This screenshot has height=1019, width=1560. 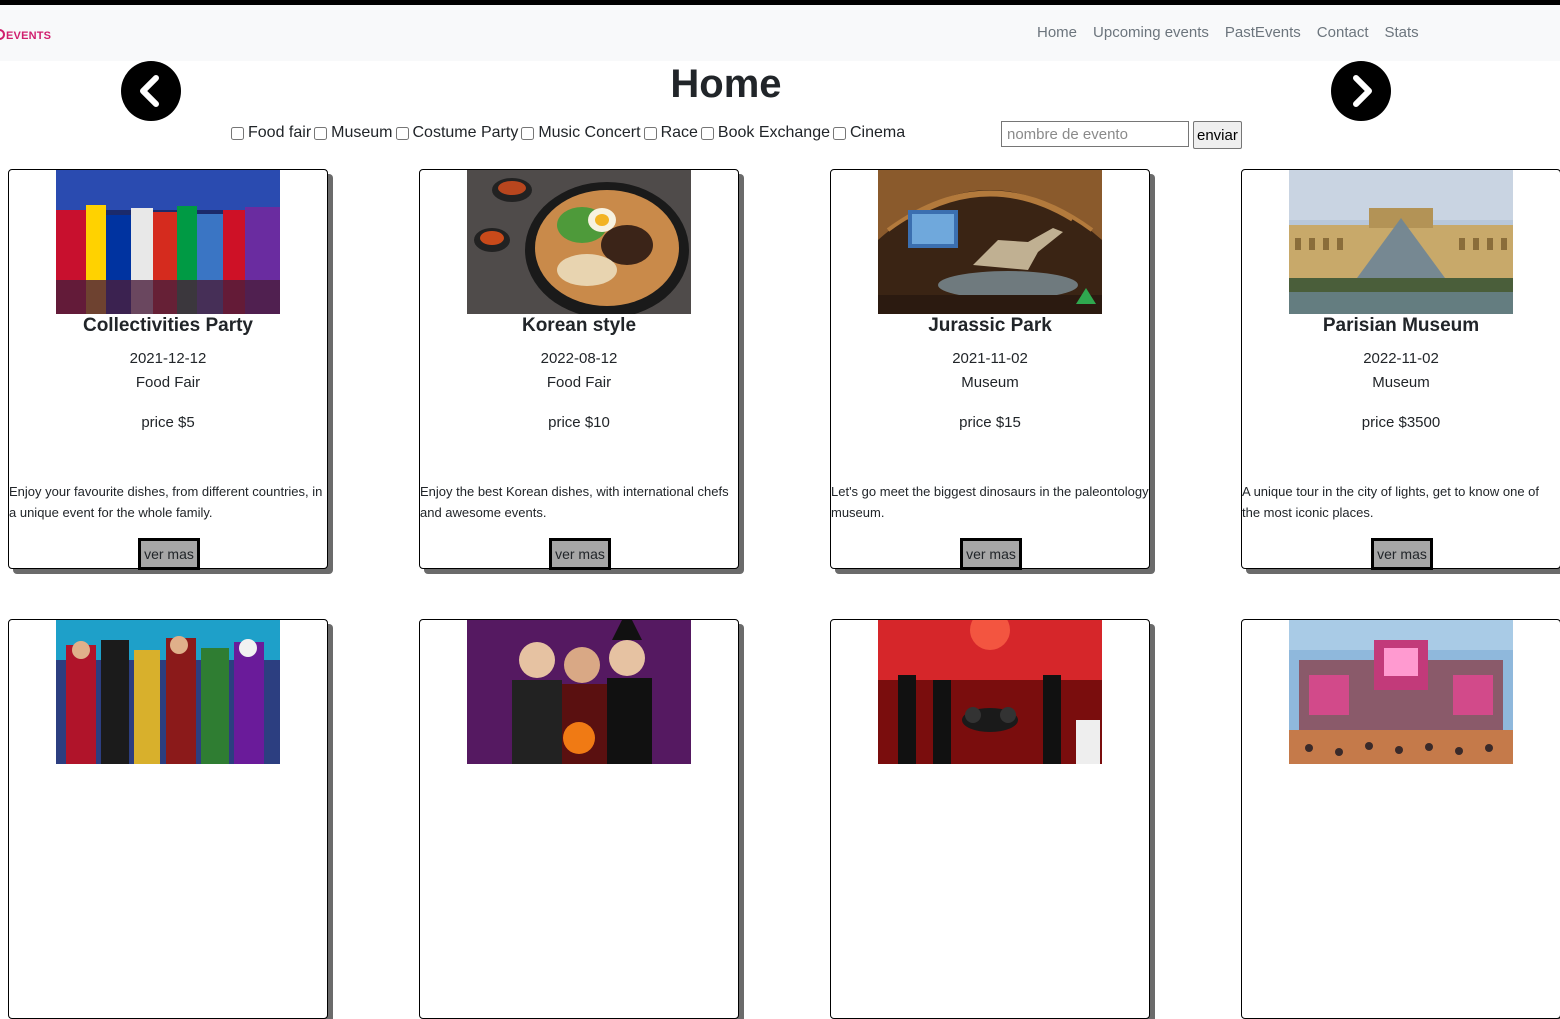 I want to click on filter-food-fair: Food fair, so click(x=271, y=133).